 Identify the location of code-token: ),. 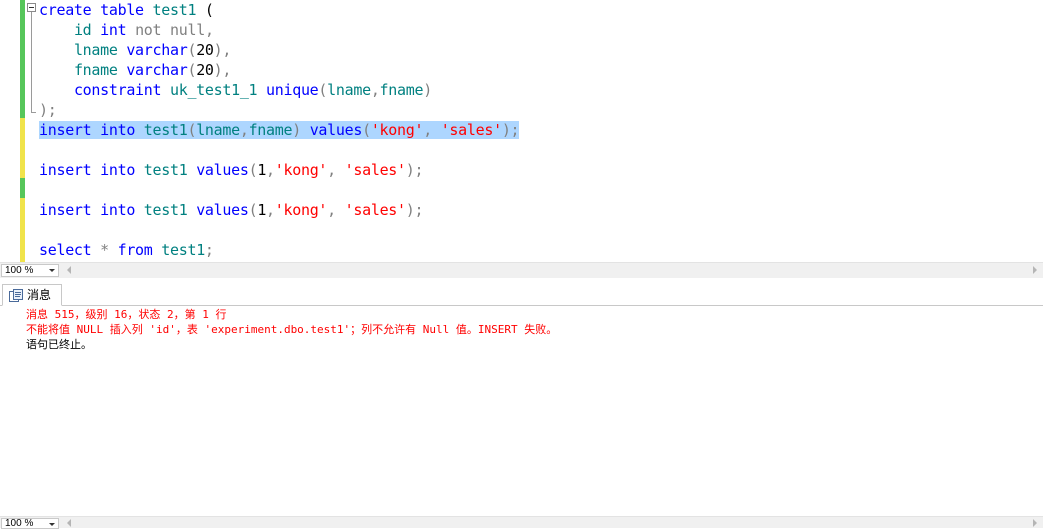
(222, 70).